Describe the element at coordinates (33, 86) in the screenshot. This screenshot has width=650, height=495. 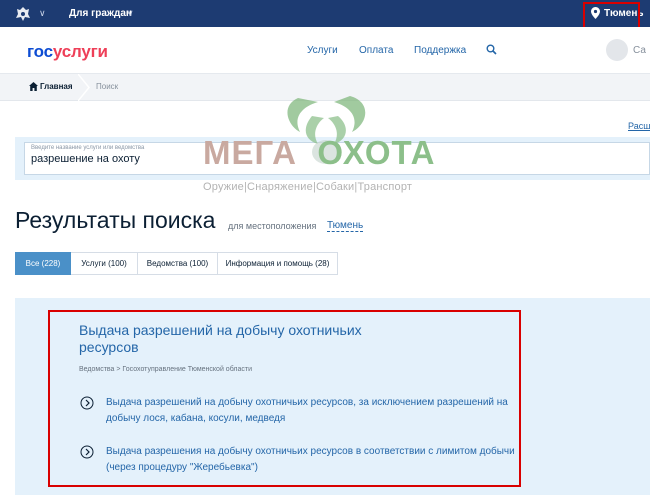
I see `home-icon` at that location.